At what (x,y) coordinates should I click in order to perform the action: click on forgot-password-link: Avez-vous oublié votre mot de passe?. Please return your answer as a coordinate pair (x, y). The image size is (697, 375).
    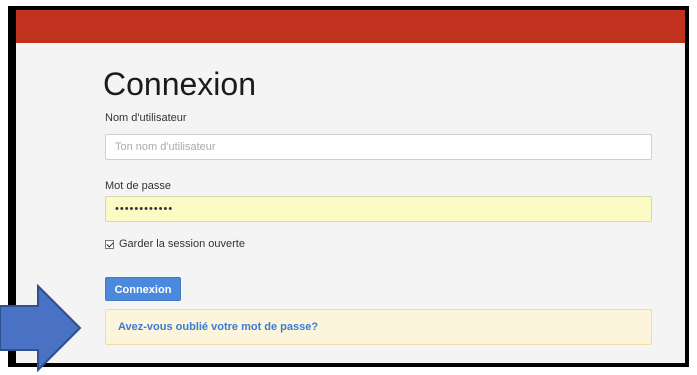
    Looking at the image, I should click on (218, 327).